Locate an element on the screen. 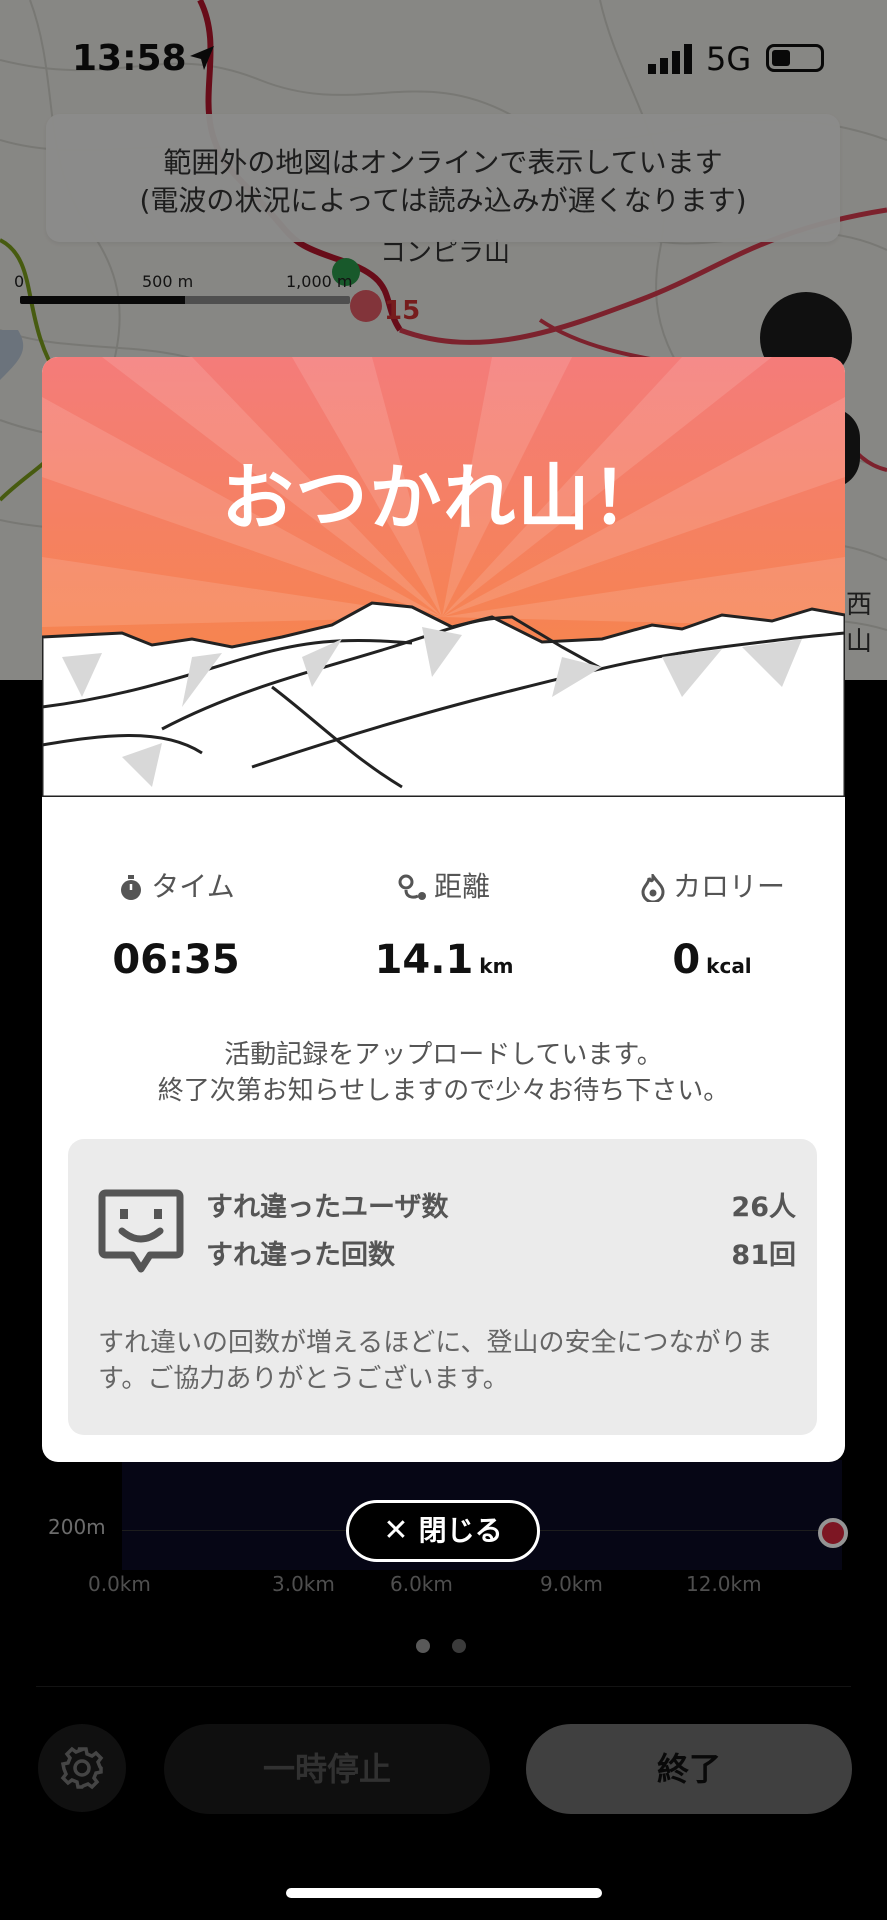 The width and height of the screenshot is (887, 1920). route-pin-icon is located at coordinates (412, 887).